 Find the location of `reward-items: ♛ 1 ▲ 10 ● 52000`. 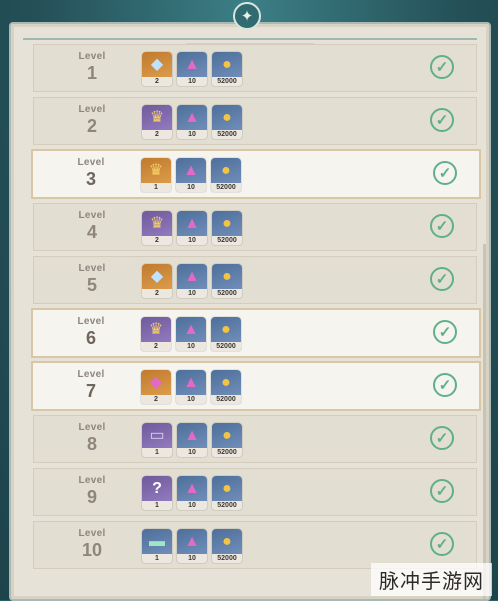

reward-items: ♛ 1 ▲ 10 ● 52000 is located at coordinates (191, 175).